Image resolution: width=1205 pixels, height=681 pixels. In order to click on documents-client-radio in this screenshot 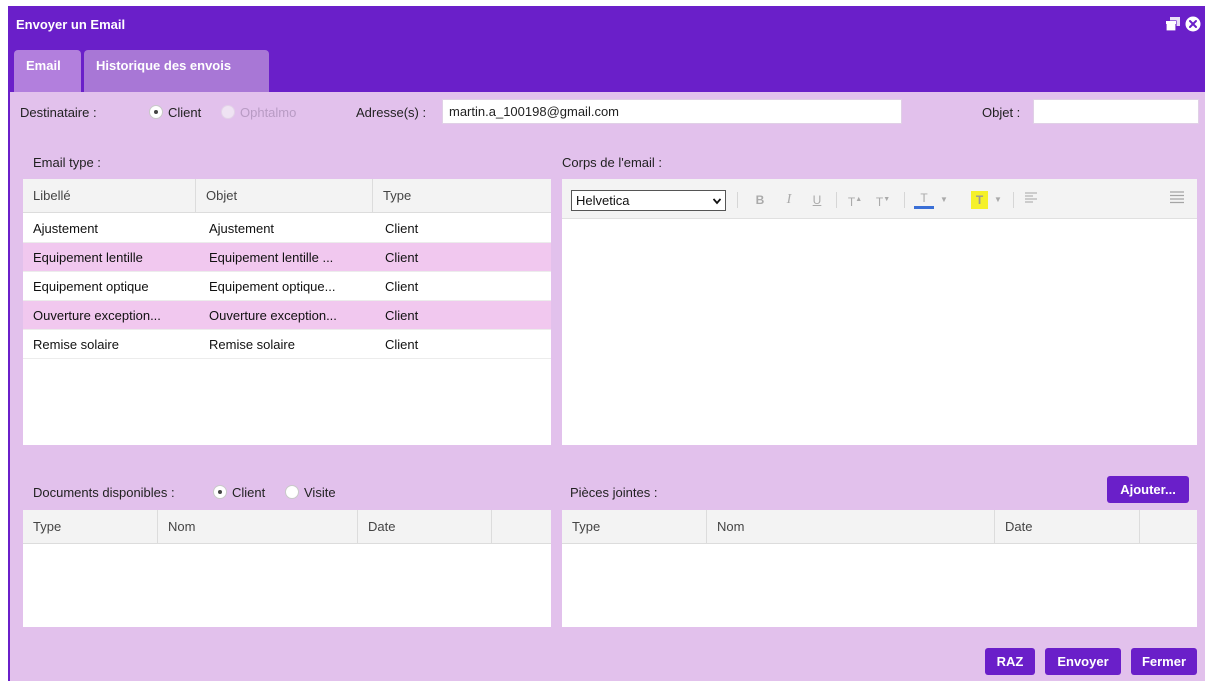, I will do `click(220, 492)`.